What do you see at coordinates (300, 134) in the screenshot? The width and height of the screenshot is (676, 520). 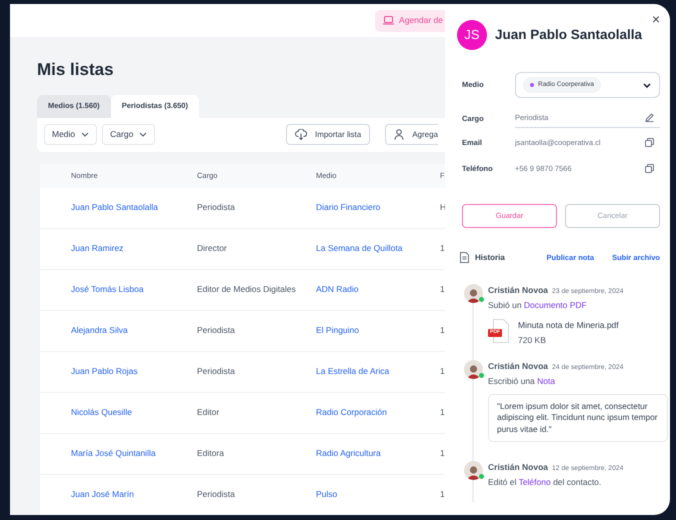 I see `cloud-download-icon` at bounding box center [300, 134].